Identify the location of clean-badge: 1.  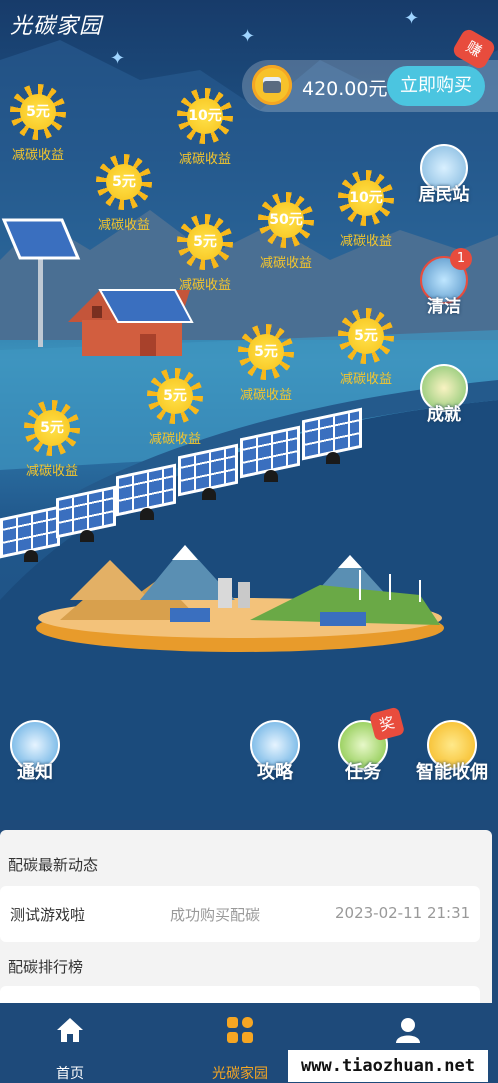
(461, 259).